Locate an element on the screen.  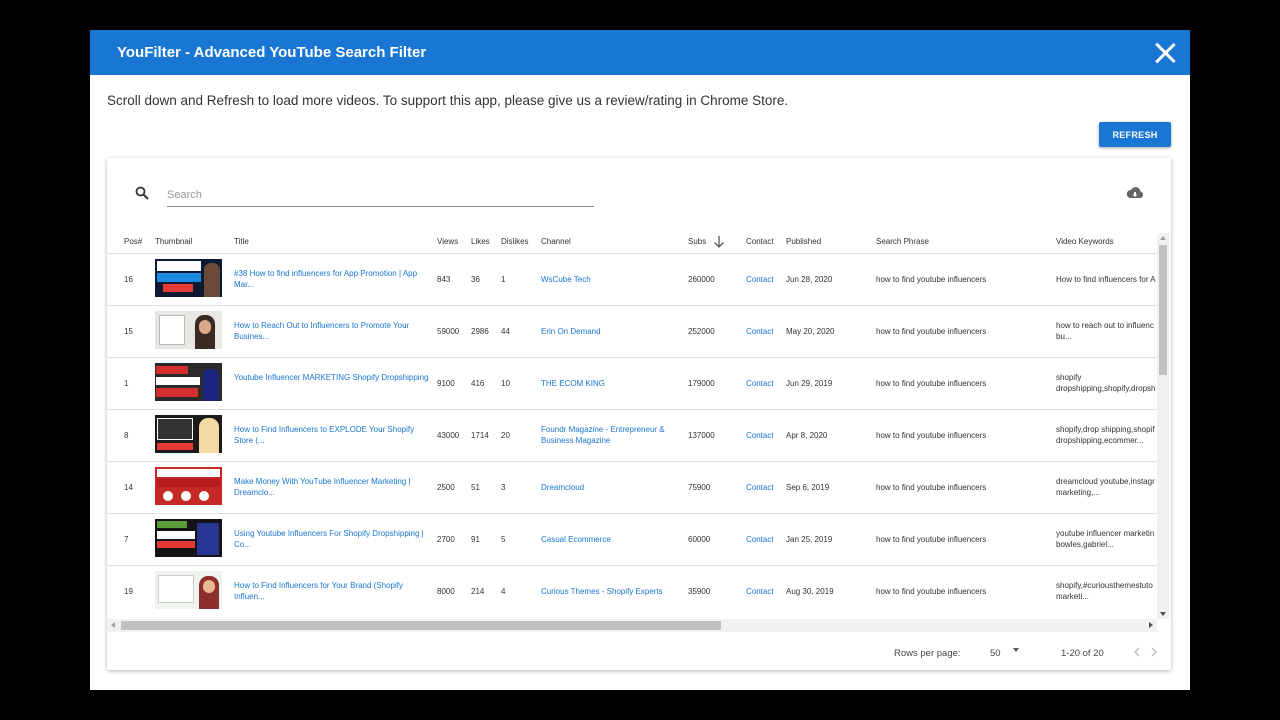
dislikes-cell: 5 is located at coordinates (503, 539).